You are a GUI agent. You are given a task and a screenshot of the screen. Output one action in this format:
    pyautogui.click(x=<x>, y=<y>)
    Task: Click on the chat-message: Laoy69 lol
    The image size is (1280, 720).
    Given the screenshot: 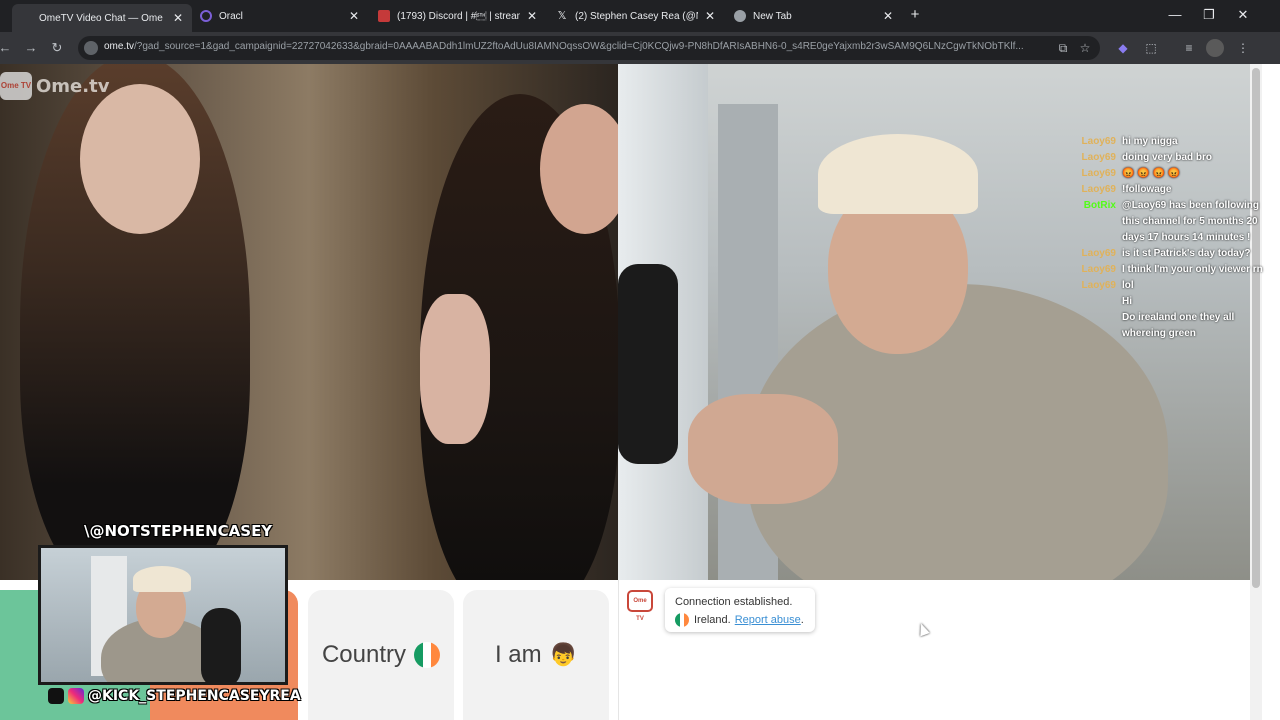 What is the action you would take?
    pyautogui.click(x=1170, y=286)
    